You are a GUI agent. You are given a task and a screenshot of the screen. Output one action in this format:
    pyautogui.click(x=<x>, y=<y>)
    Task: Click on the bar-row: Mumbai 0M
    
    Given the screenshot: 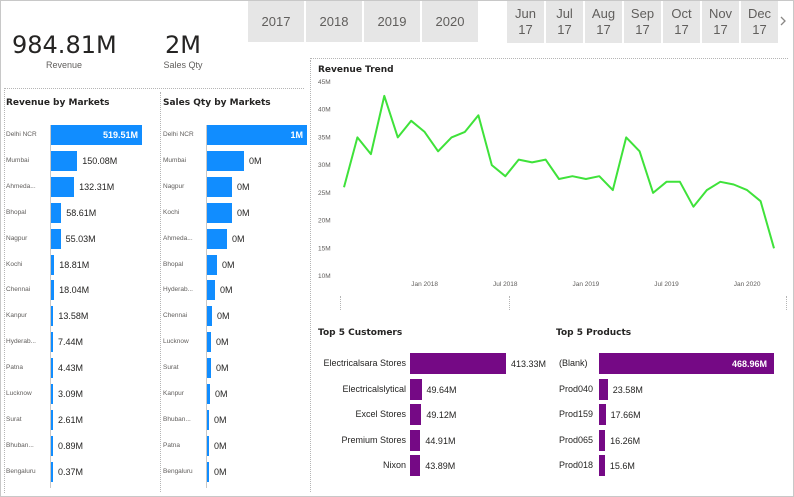 What is the action you would take?
    pyautogui.click(x=235, y=160)
    